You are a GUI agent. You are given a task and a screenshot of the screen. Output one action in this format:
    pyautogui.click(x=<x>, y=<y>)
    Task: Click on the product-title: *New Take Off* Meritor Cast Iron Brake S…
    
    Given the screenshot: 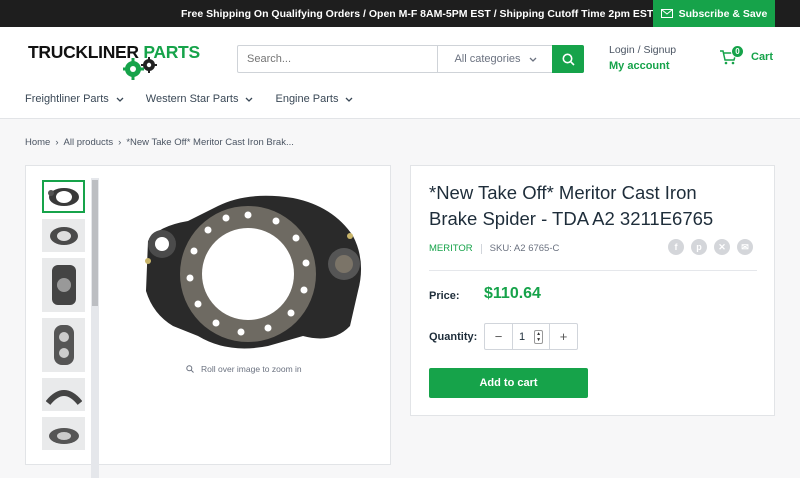 What is the action you would take?
    pyautogui.click(x=571, y=205)
    